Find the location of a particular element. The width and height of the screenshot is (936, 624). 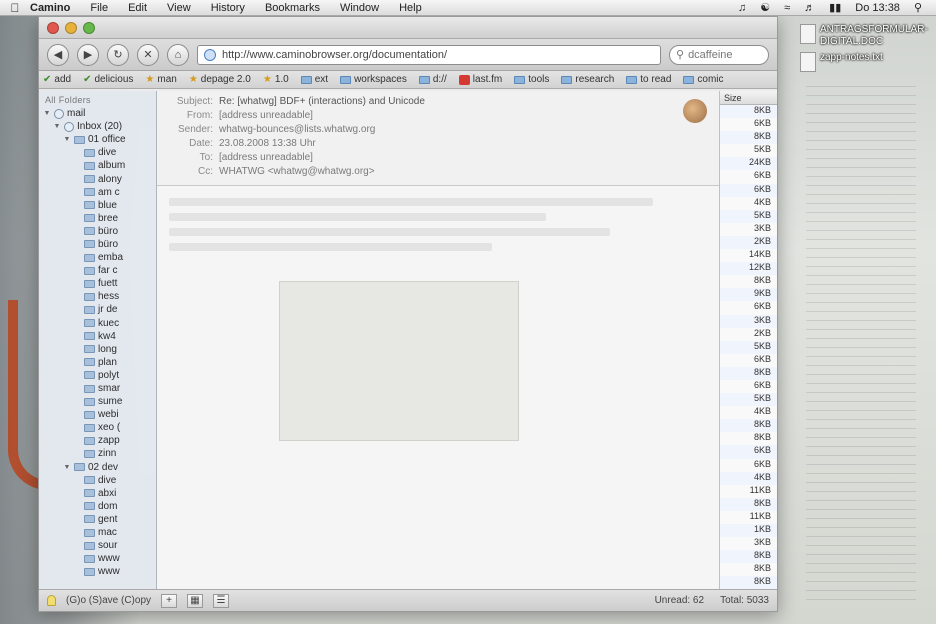

close-button is located at coordinates (53, 27).